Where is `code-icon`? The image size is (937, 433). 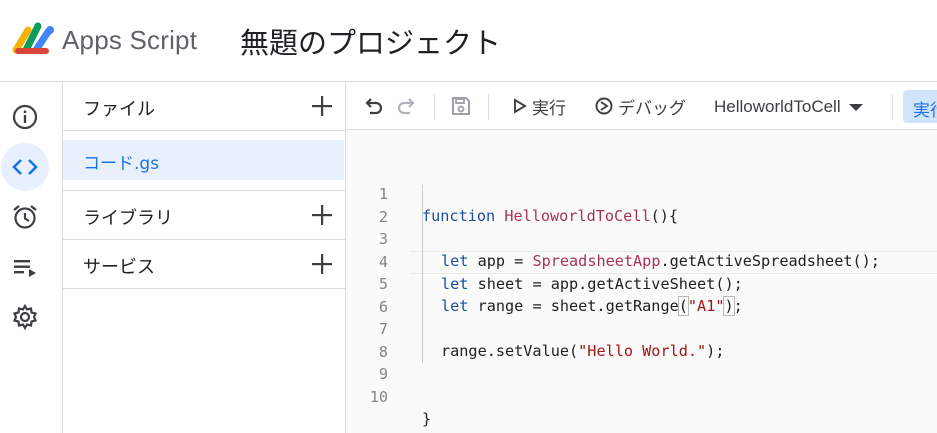
code-icon is located at coordinates (25, 167).